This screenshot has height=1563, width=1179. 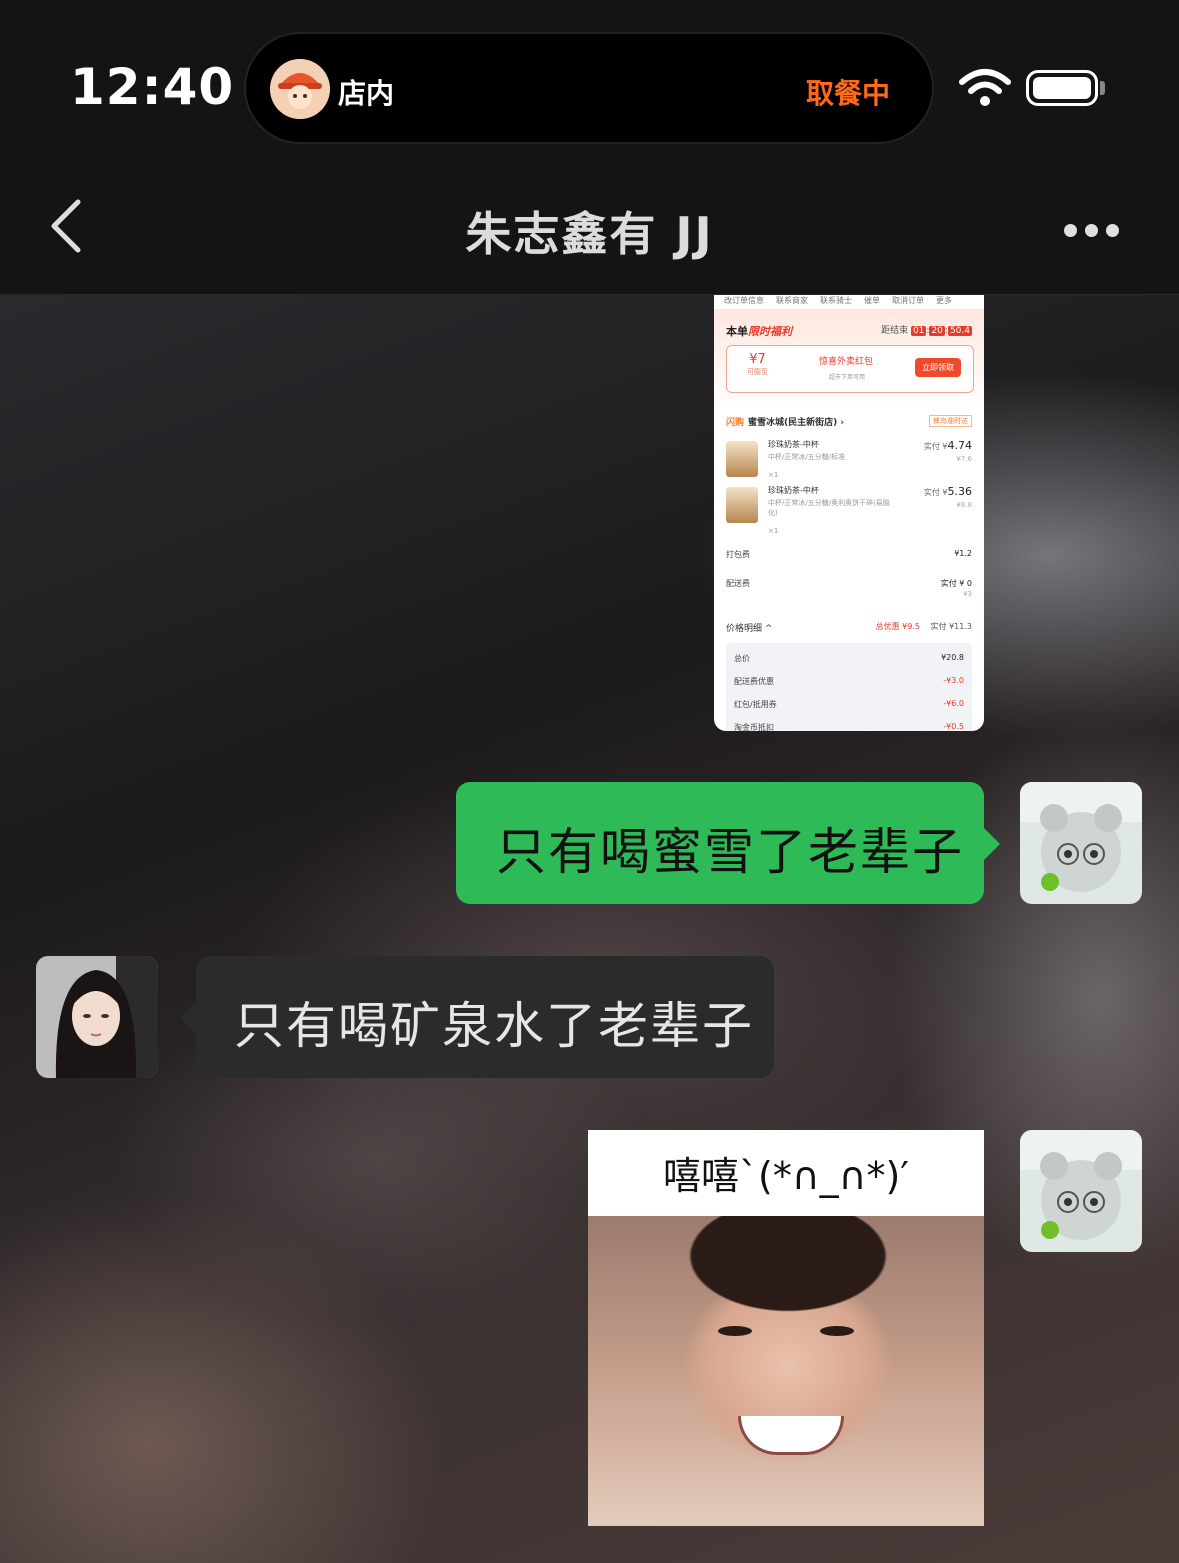 What do you see at coordinates (849, 302) in the screenshot?
I see `order-tabs: 改订单信息 联系商家 联系骑士 催单 取消订单 更多` at bounding box center [849, 302].